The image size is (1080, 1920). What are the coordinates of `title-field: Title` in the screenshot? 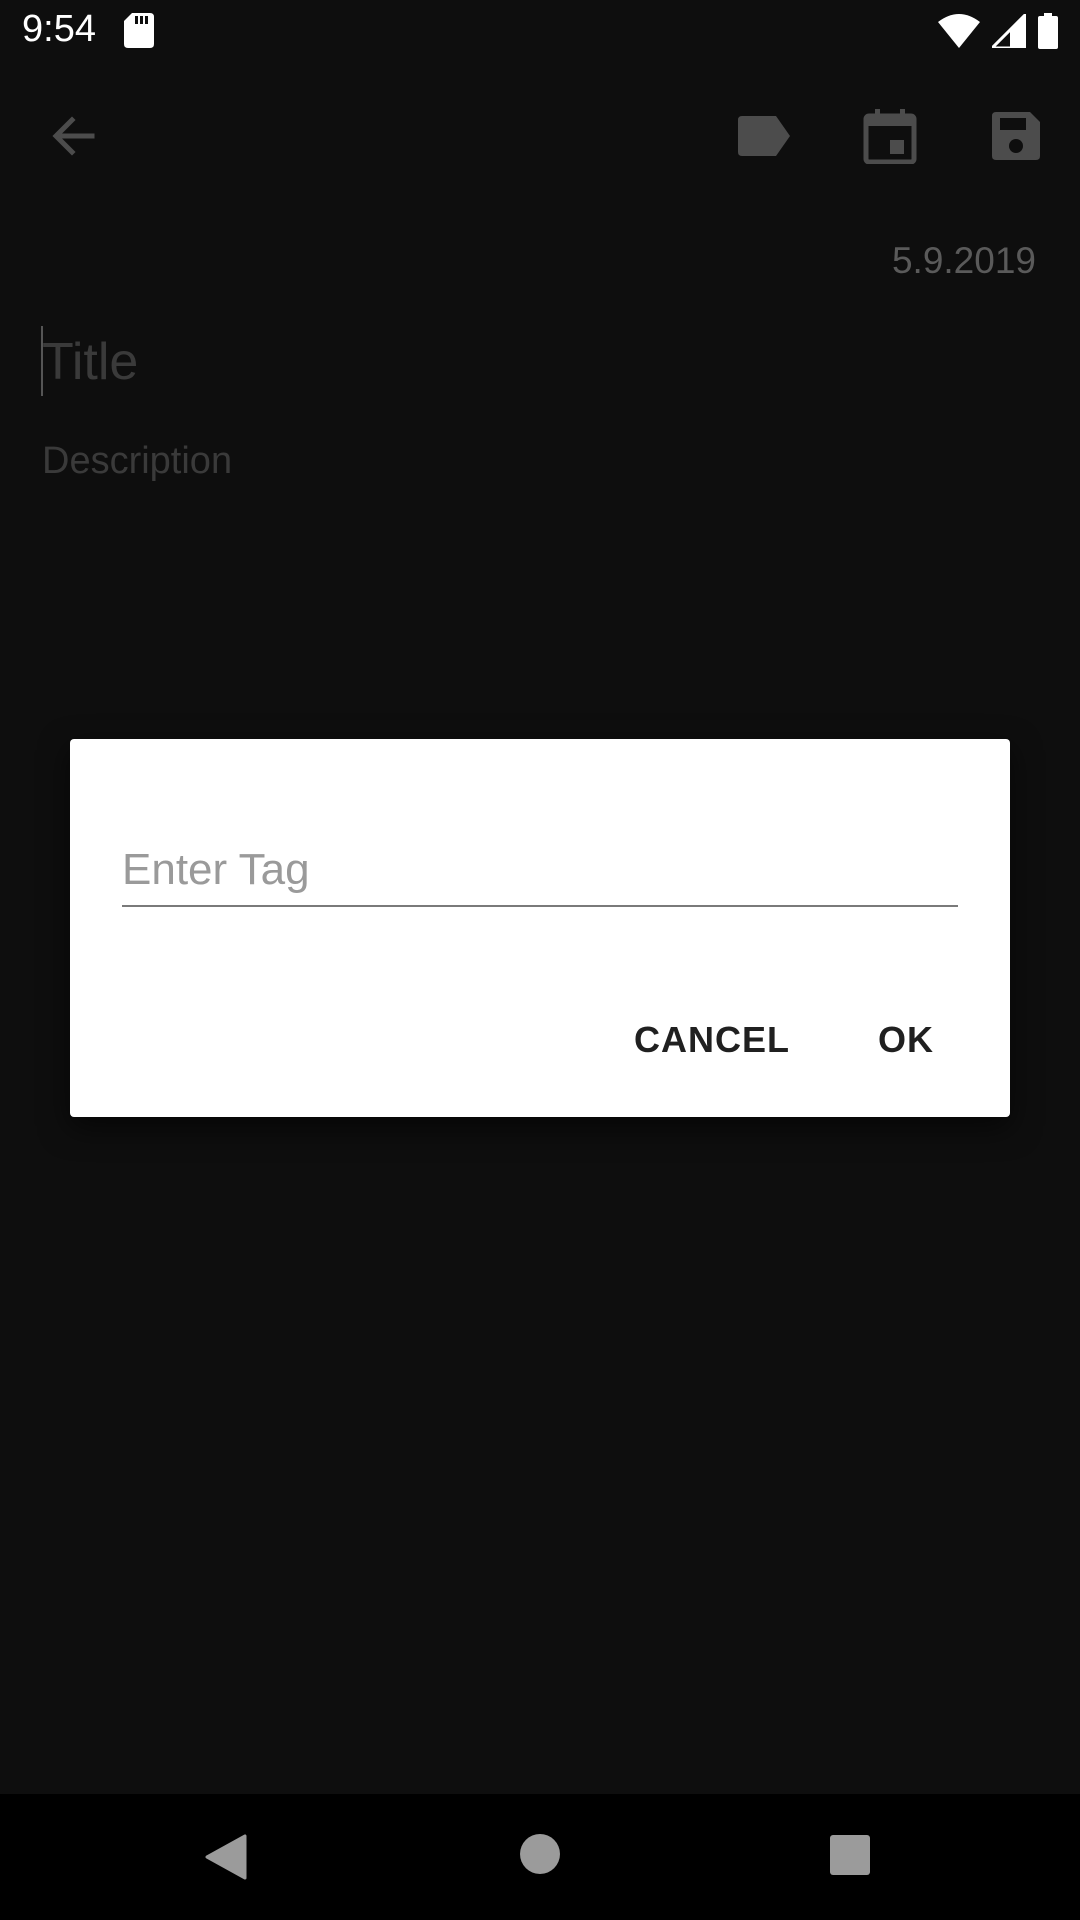 It's located at (492, 362).